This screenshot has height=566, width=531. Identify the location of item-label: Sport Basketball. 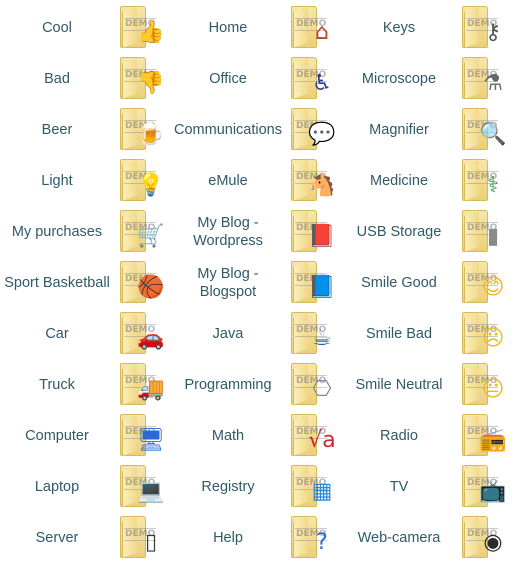
(57, 282).